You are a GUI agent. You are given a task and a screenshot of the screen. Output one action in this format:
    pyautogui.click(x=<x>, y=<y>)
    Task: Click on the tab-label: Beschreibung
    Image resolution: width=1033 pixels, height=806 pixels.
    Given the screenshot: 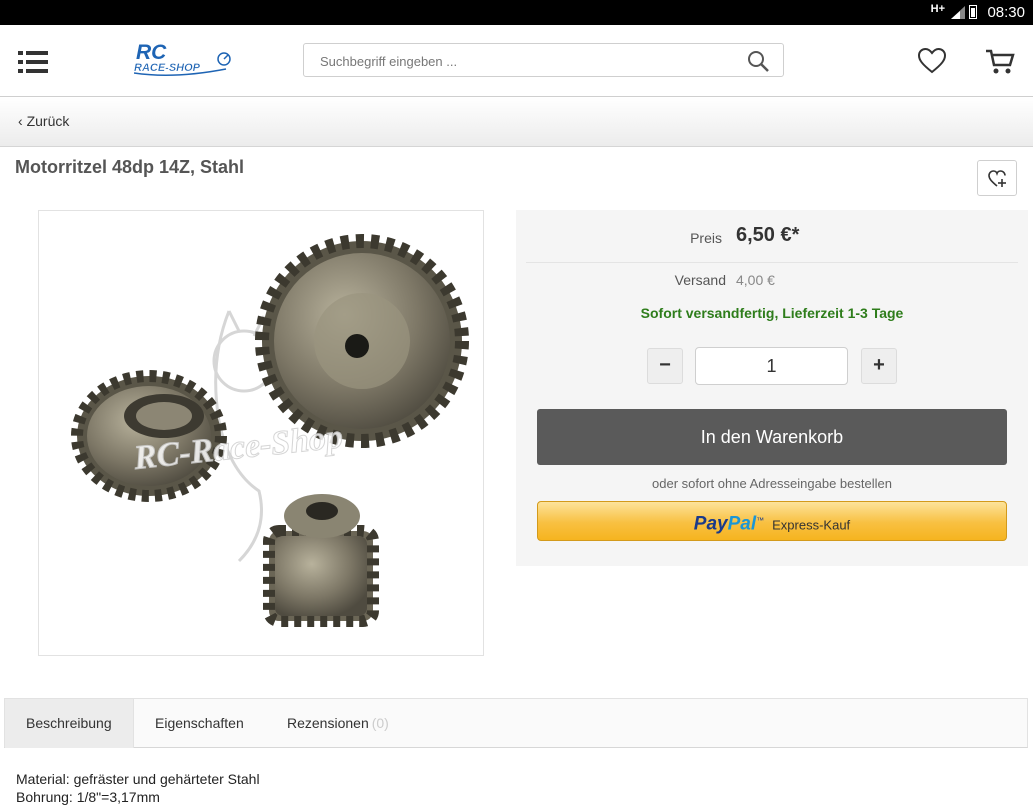 What is the action you would take?
    pyautogui.click(x=69, y=723)
    